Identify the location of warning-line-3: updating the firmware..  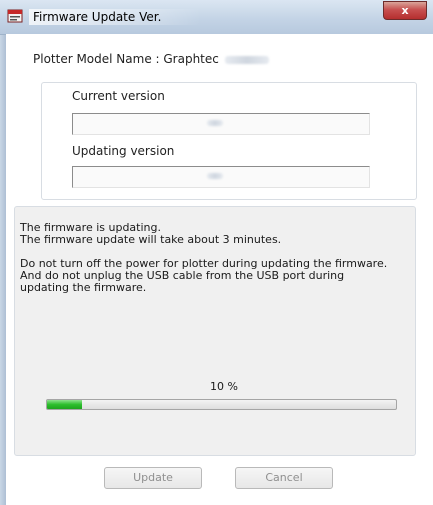
(83, 287).